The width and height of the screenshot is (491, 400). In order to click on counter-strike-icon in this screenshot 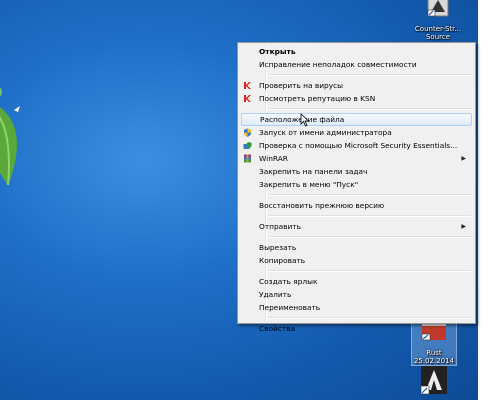, I will do `click(438, 12)`.